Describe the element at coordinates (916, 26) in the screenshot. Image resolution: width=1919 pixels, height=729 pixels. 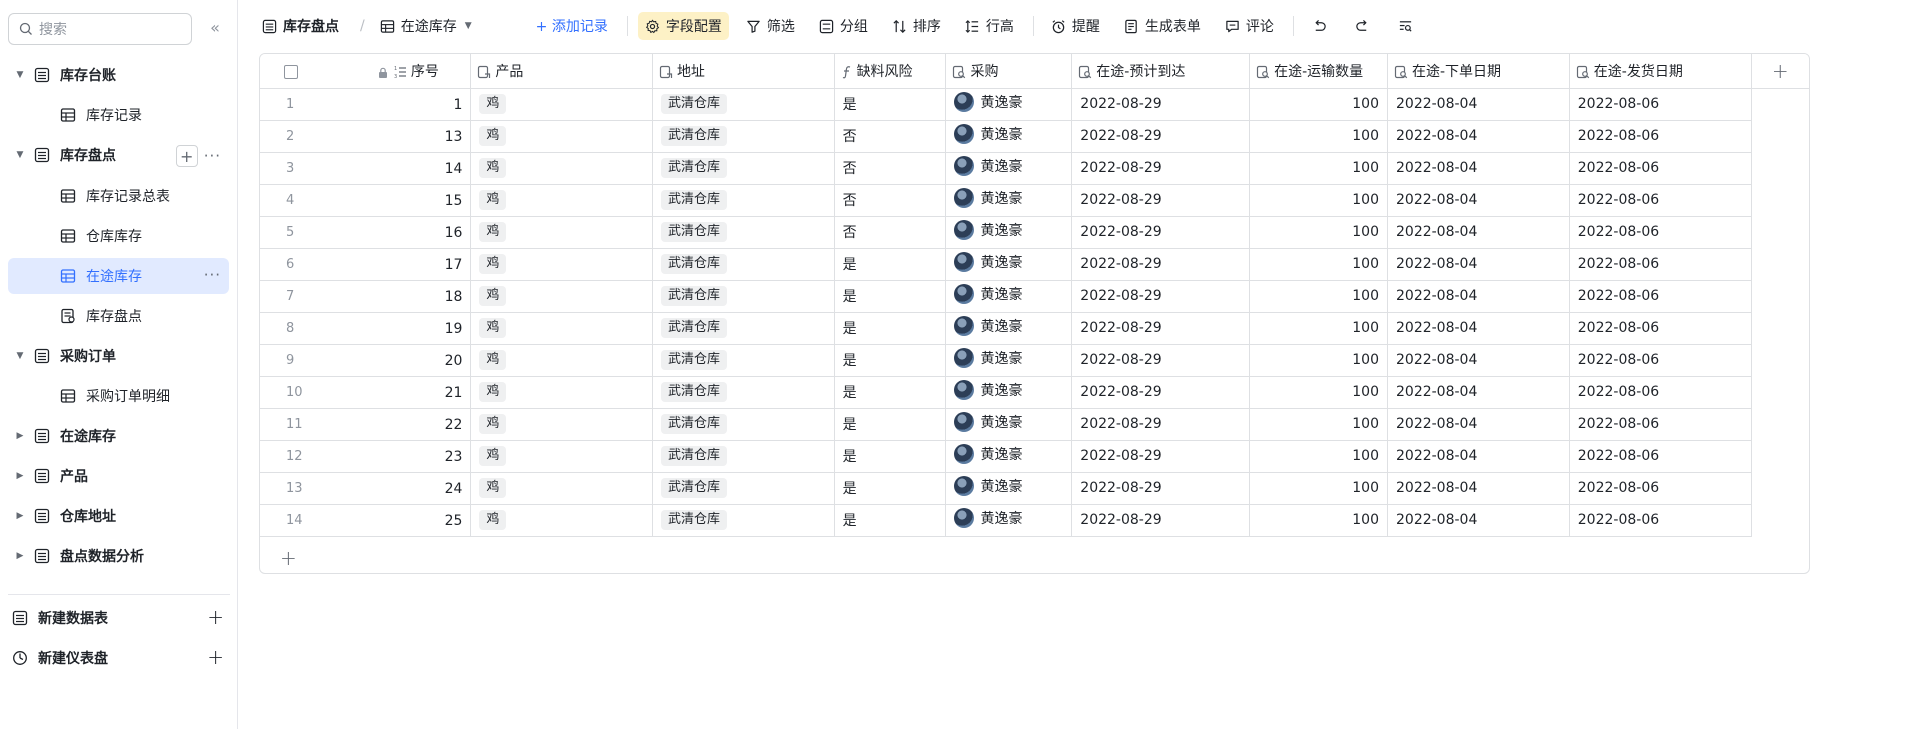
I see `sort-button: 排序` at that location.